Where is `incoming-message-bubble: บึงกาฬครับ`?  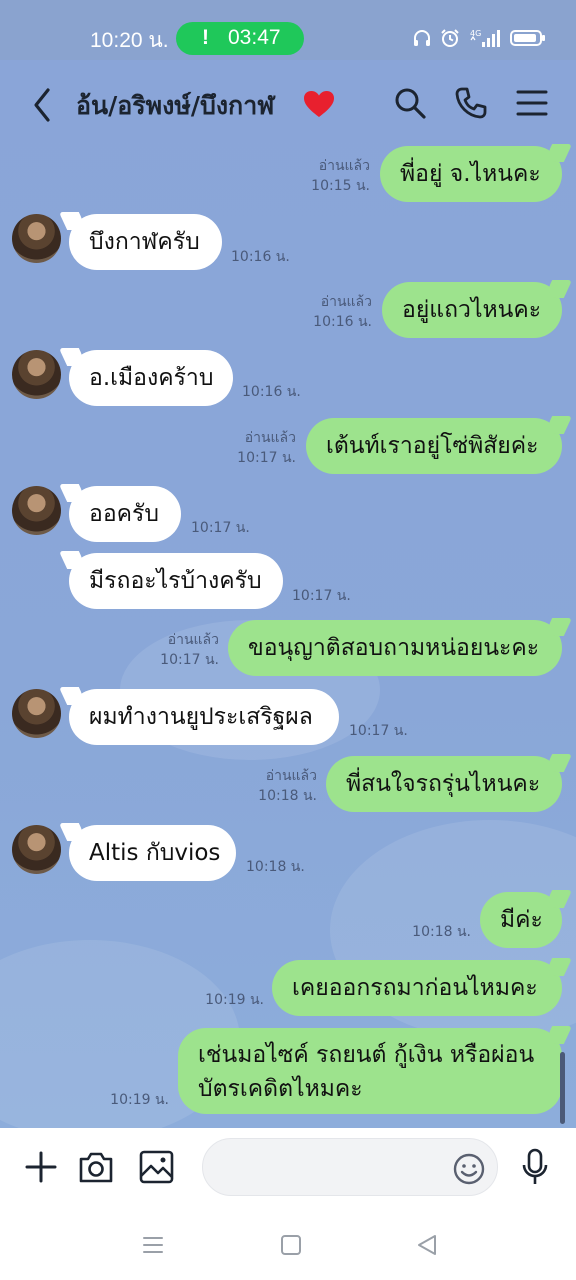 incoming-message-bubble: บึงกาฬครับ is located at coordinates (145, 242).